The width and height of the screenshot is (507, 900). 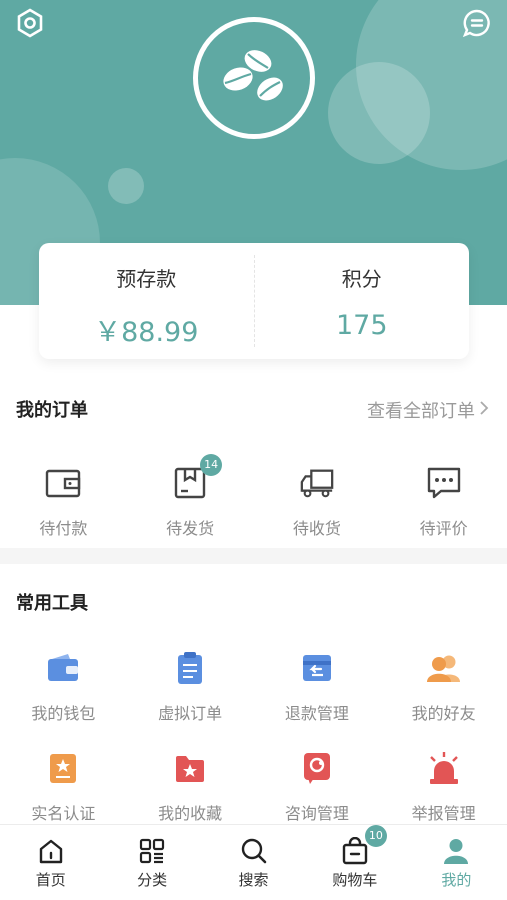 I want to click on tab-category: 分类, so click(x=151, y=862).